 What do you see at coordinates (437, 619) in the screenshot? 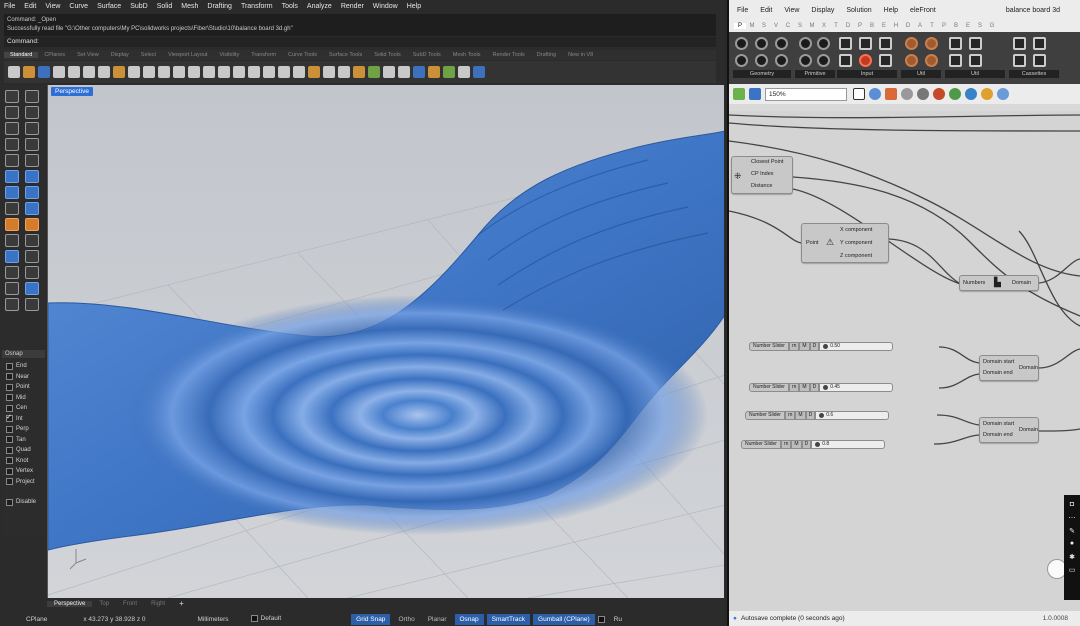
I see `planar-toggle: Planar` at bounding box center [437, 619].